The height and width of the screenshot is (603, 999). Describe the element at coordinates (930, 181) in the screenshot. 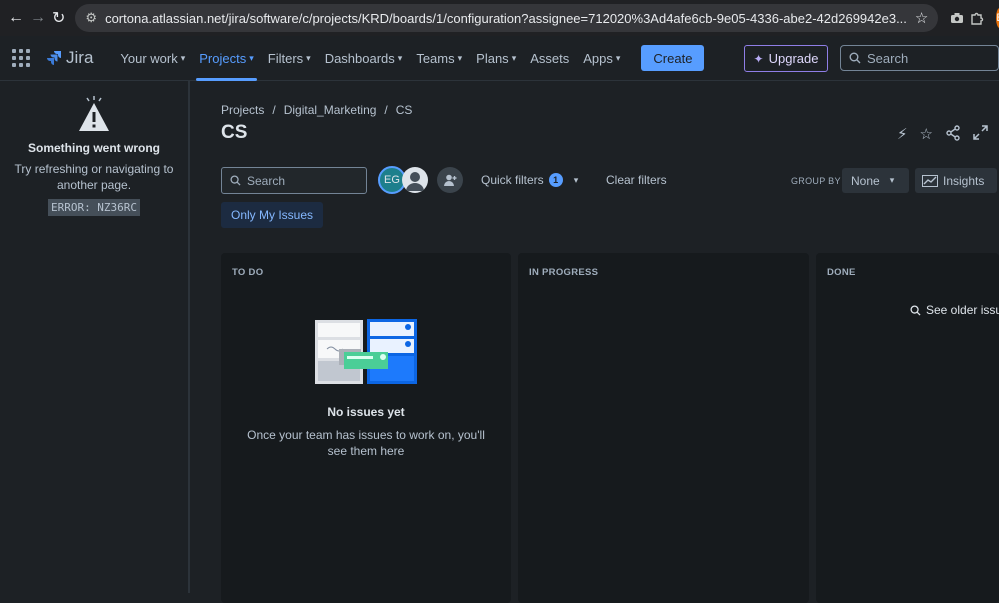

I see `insights-chart-icon` at that location.